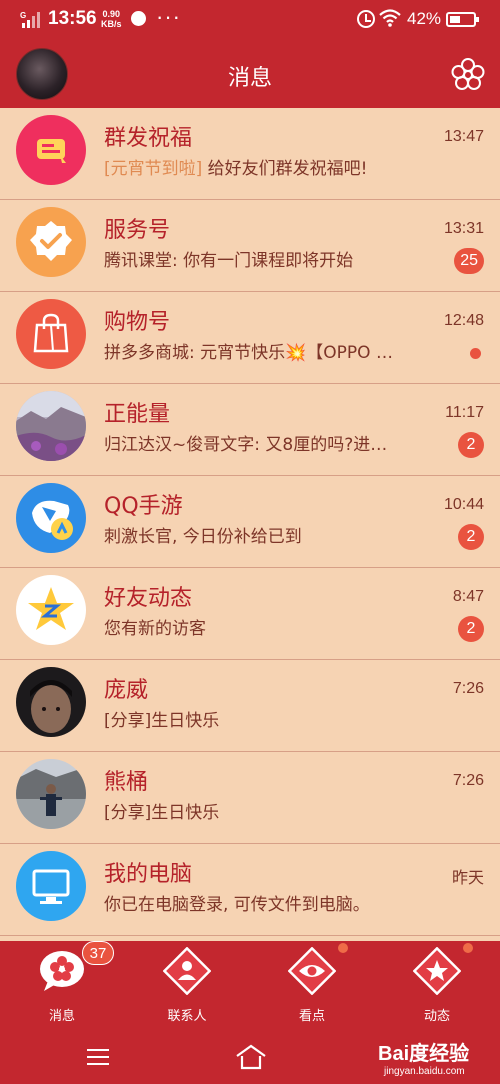 Image resolution: width=500 pixels, height=1084 pixels. What do you see at coordinates (250, 338) in the screenshot?
I see `conversation-row: 购物号 拼多多商城: 元宵节快乐💥【OPPO … 12:48` at bounding box center [250, 338].